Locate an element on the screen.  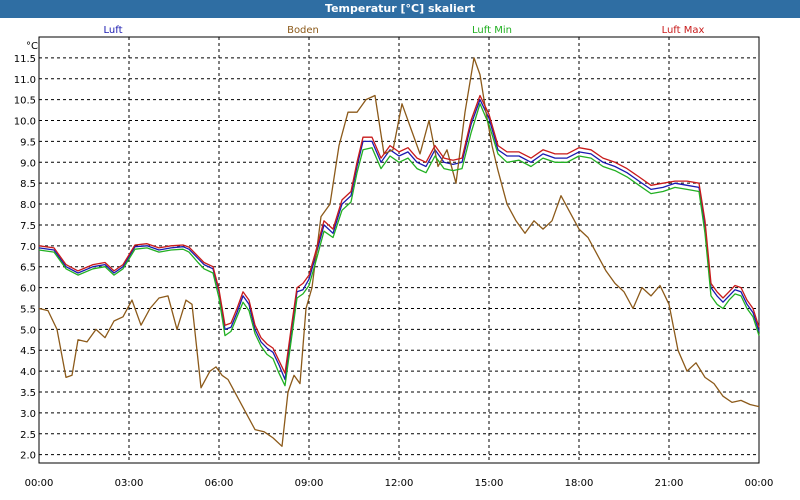
y-tick-label: 10.0 is located at coordinates (25, 122).